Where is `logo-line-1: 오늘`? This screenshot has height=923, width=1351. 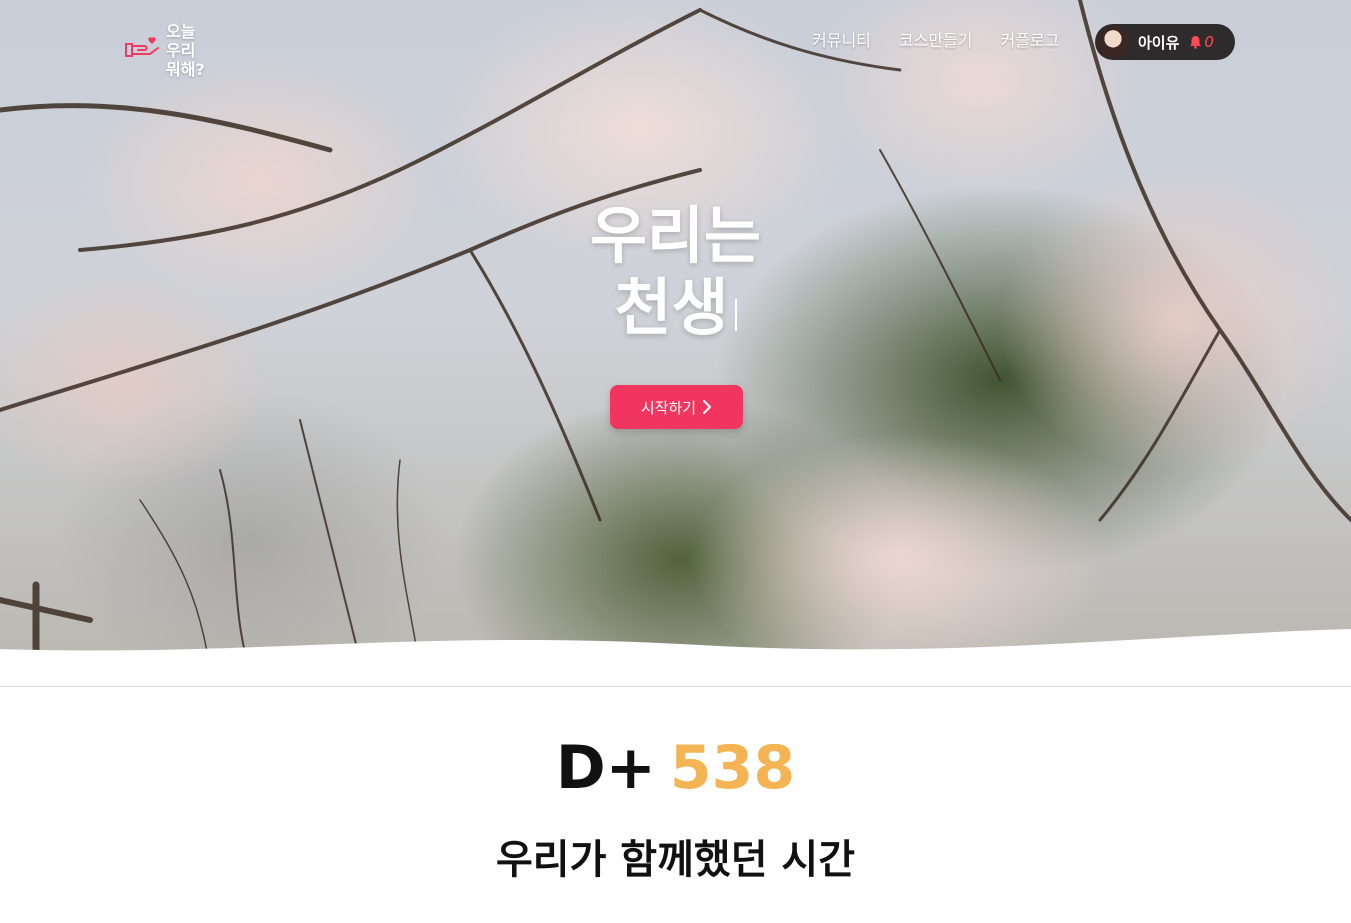 logo-line-1: 오늘 is located at coordinates (181, 31).